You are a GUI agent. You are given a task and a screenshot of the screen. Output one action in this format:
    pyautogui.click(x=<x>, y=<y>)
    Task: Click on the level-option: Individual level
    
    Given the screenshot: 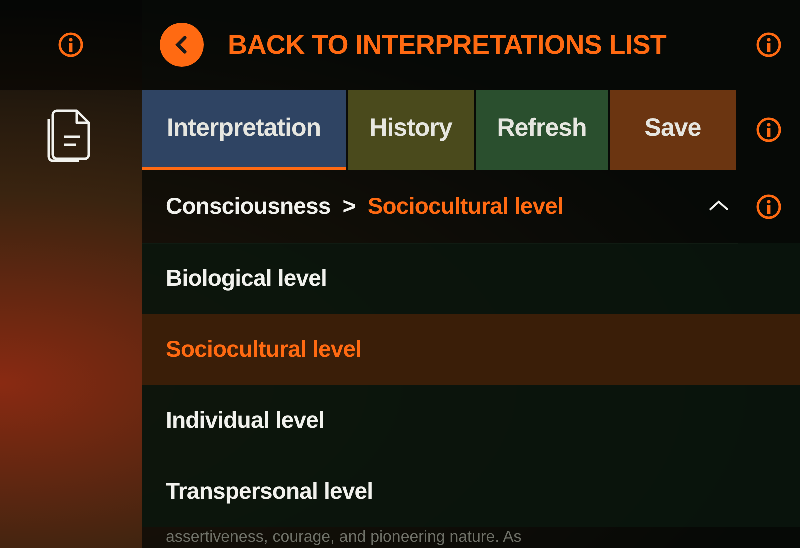 What is the action you would take?
    pyautogui.click(x=471, y=420)
    